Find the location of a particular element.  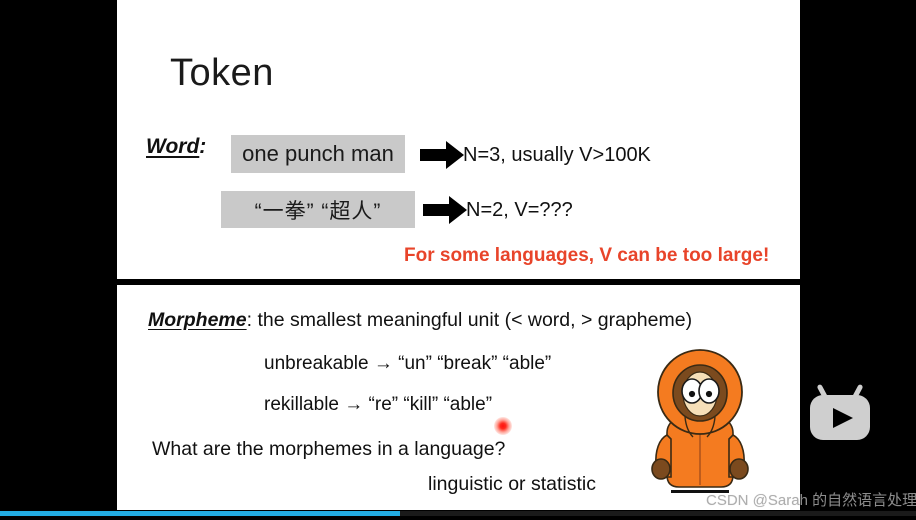

player-left-black-bar is located at coordinates (58, 502).